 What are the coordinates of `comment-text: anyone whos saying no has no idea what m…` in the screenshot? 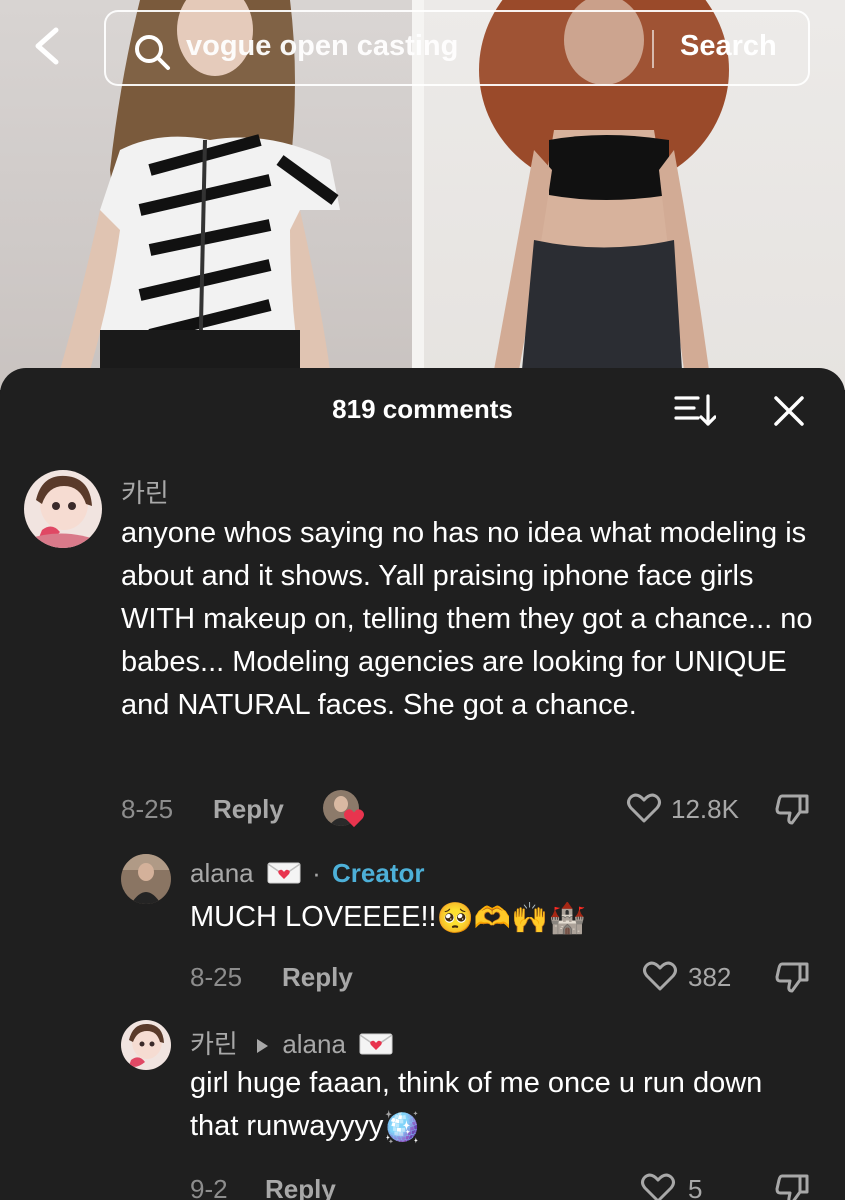 It's located at (467, 619).